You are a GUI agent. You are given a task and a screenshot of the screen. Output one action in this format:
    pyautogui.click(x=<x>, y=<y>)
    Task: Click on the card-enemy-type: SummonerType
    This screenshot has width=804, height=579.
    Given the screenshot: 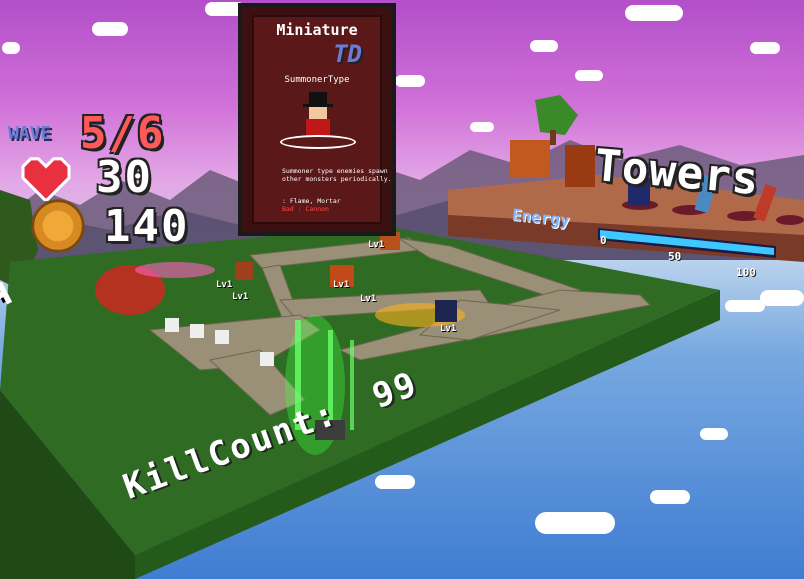 What is the action you would take?
    pyautogui.click(x=317, y=80)
    